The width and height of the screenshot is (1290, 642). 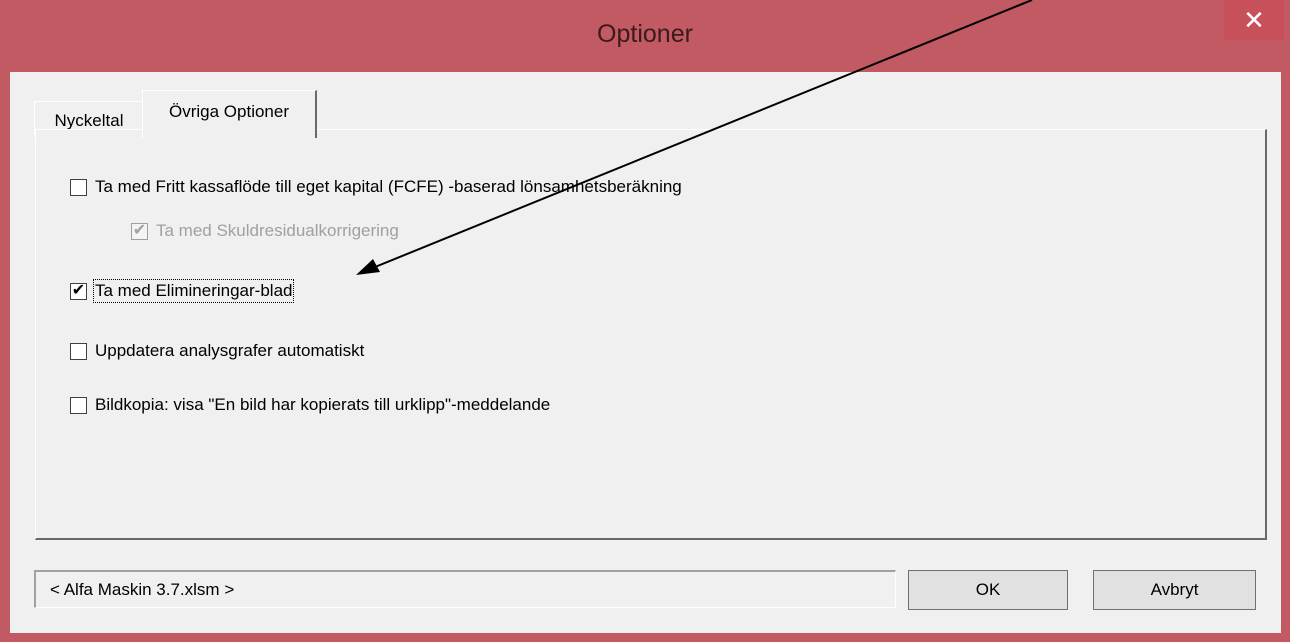 I want to click on window-title: Optioner, so click(x=645, y=34).